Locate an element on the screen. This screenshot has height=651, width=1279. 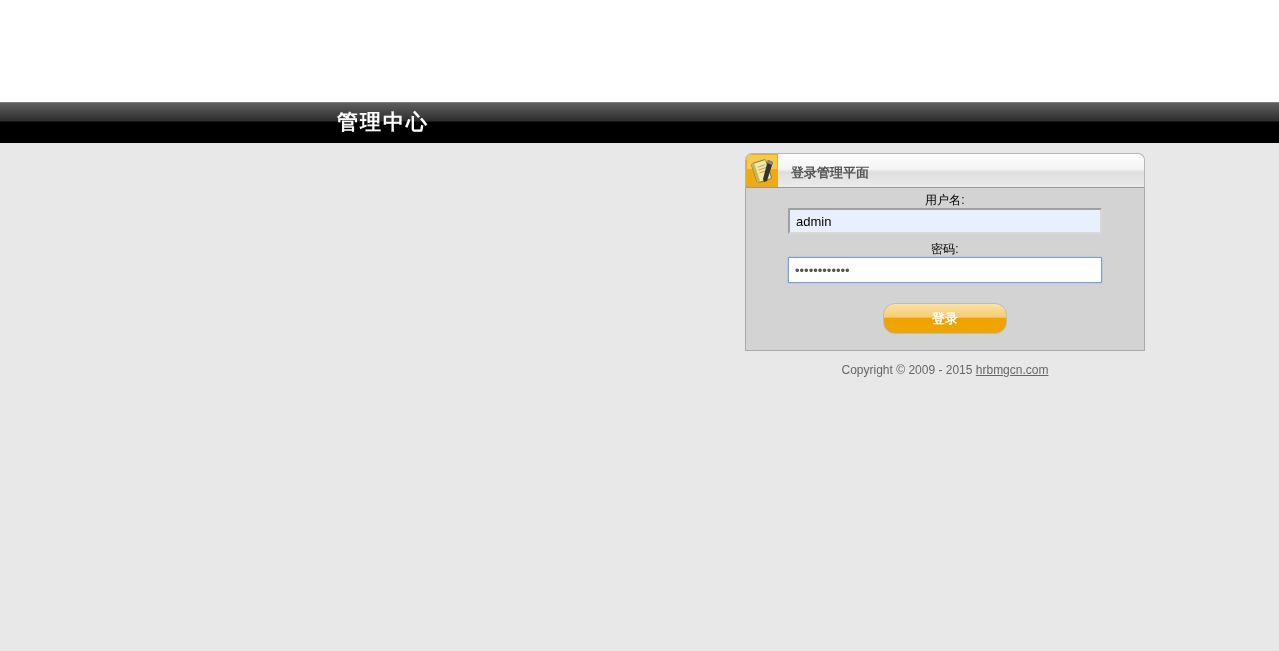
username-field: admin is located at coordinates (945, 221).